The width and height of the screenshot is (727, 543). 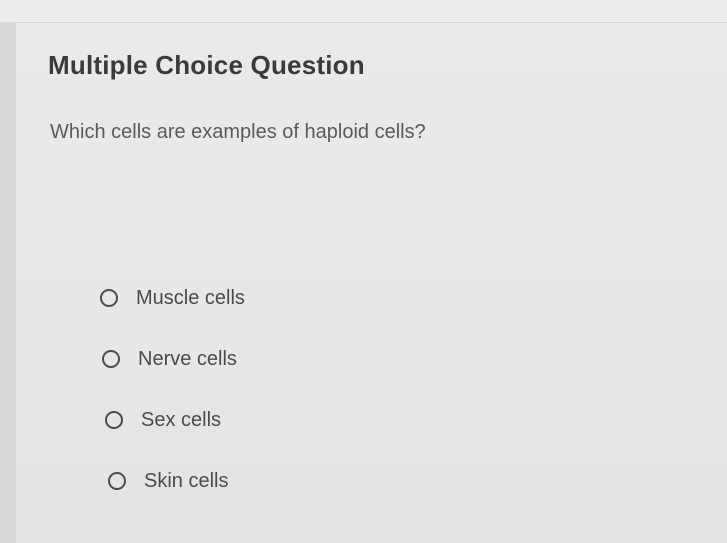 I want to click on answer-option-label: Sex cells, so click(x=181, y=420).